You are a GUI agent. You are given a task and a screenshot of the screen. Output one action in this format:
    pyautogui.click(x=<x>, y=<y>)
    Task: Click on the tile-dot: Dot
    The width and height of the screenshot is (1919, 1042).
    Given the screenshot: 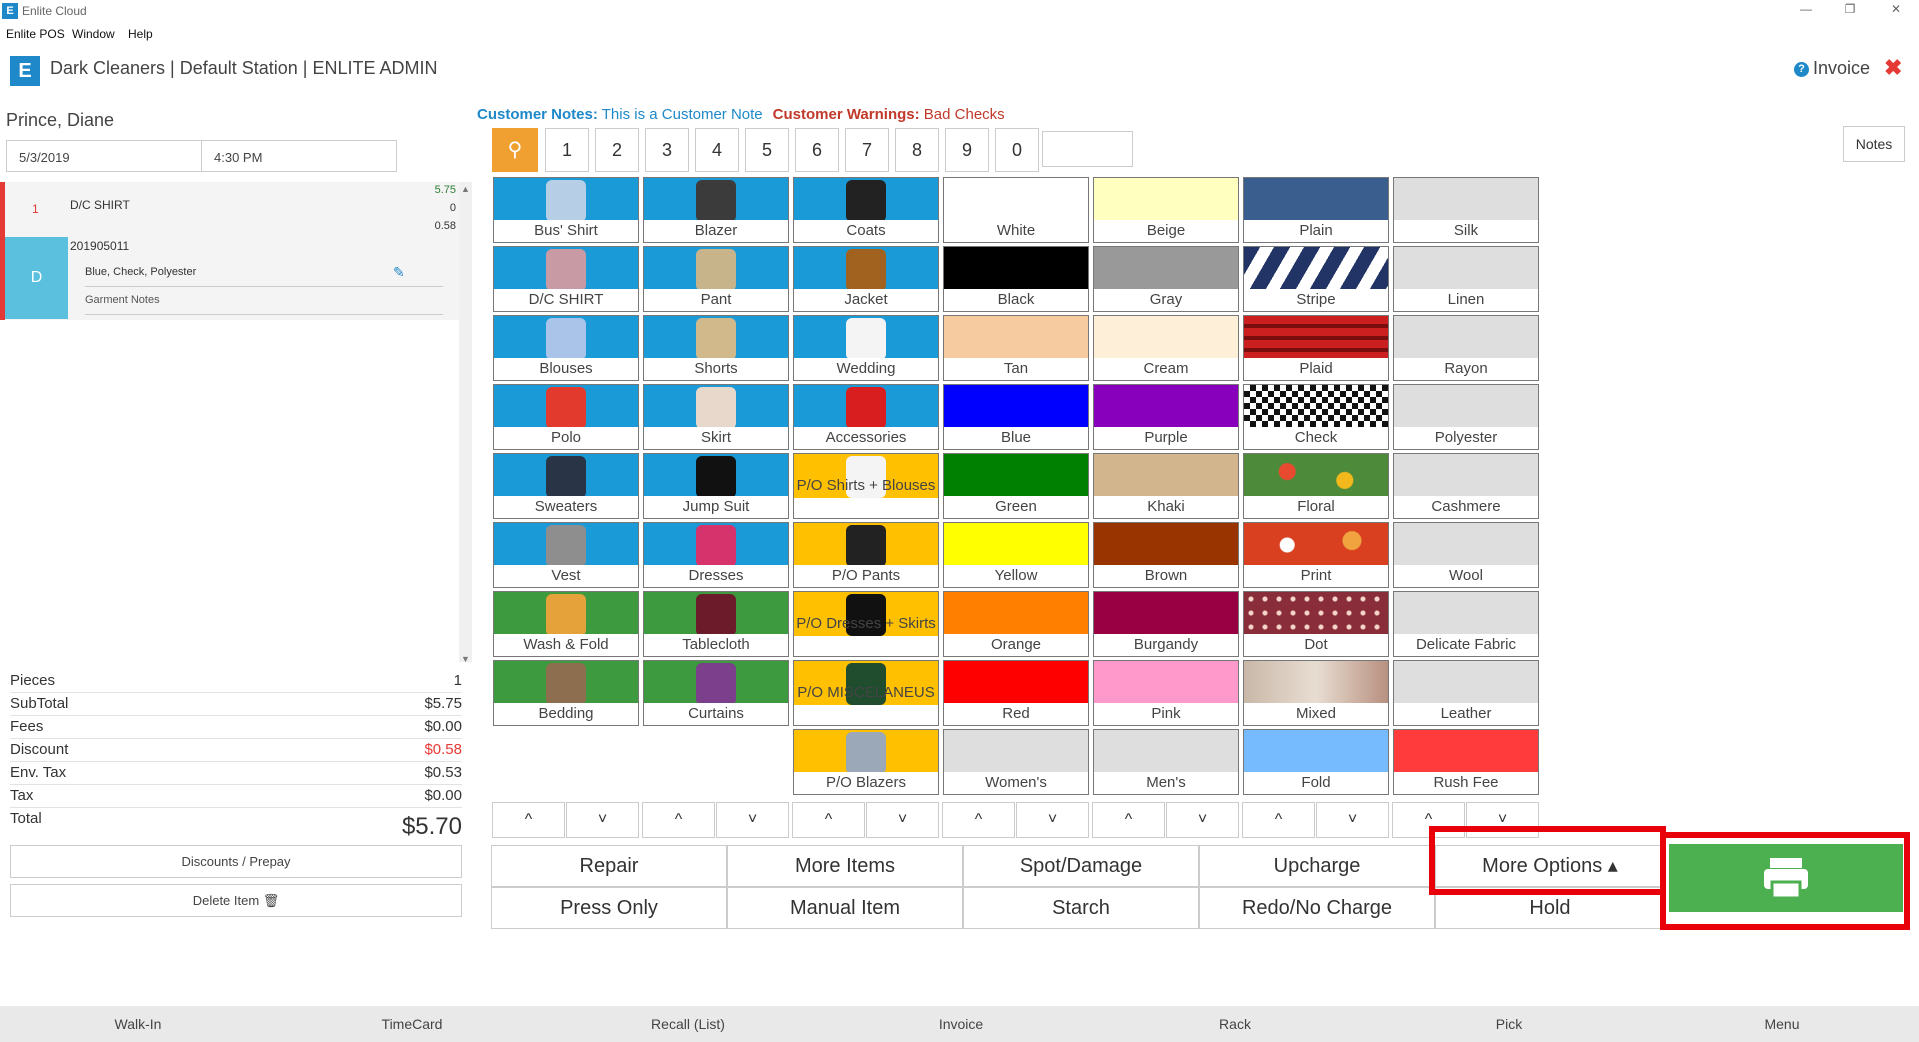 What is the action you would take?
    pyautogui.click(x=1316, y=624)
    